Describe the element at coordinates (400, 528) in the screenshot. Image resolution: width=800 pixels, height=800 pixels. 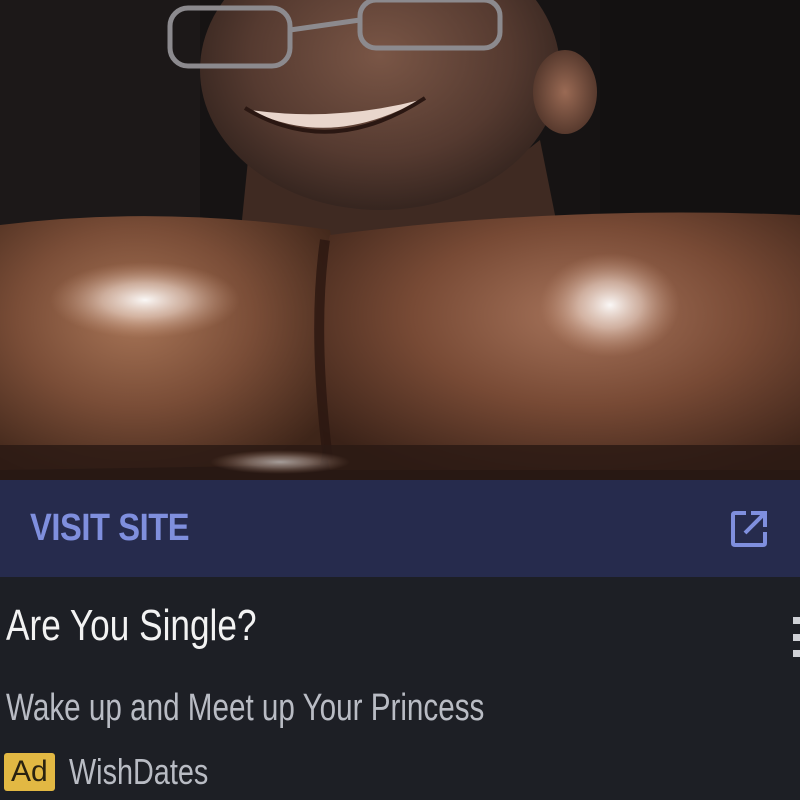
I see `visit-site-bar: VISIT SITE` at that location.